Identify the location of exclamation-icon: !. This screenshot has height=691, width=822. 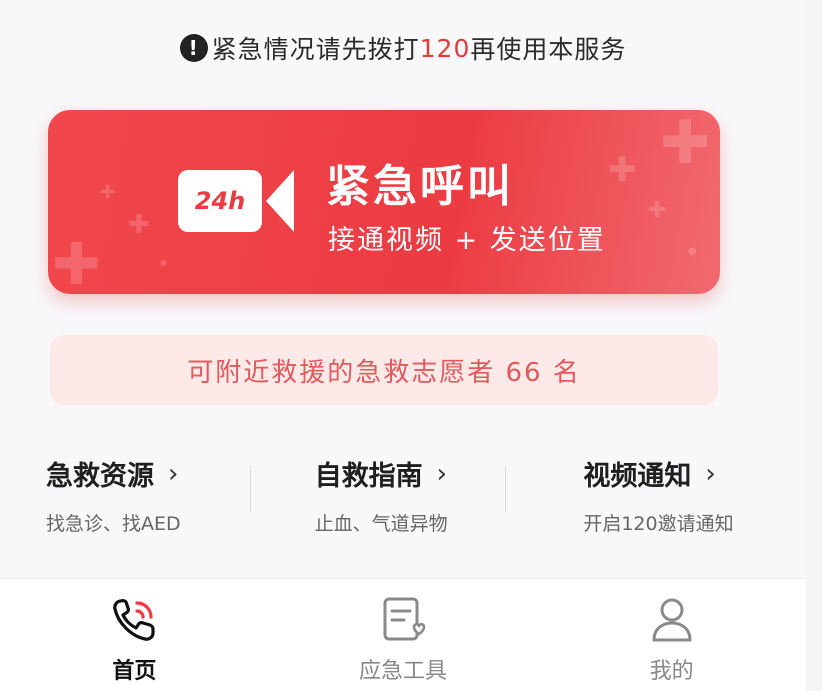
(193, 48).